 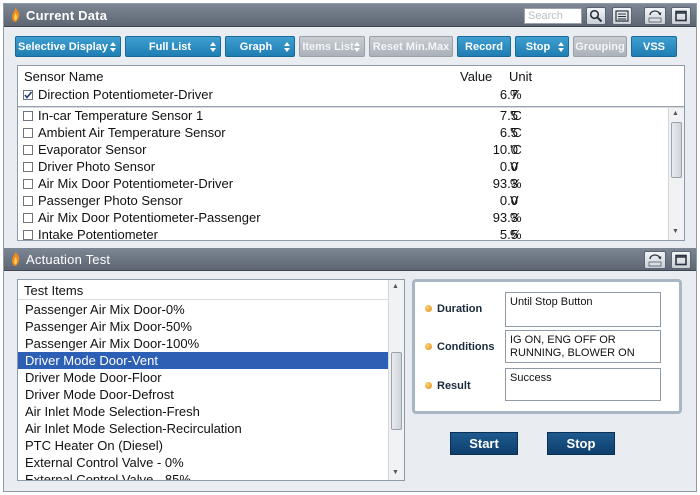 What do you see at coordinates (538, 47) in the screenshot?
I see `stop-label: Stop` at bounding box center [538, 47].